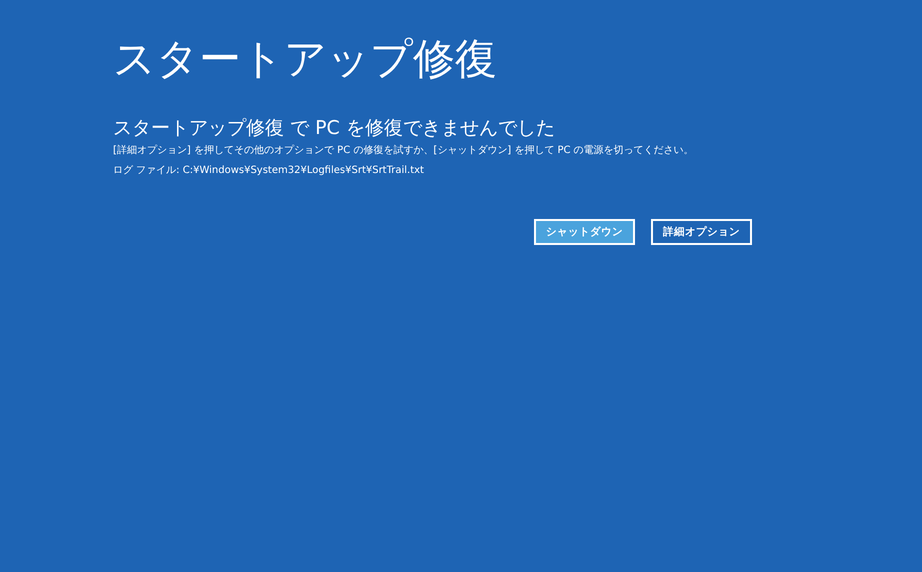  I want to click on advanced-options-button: 詳細オプション, so click(701, 232).